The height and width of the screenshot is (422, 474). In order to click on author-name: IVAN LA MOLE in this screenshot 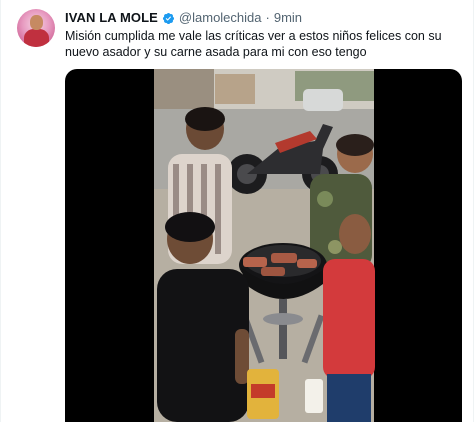, I will do `click(111, 18)`.